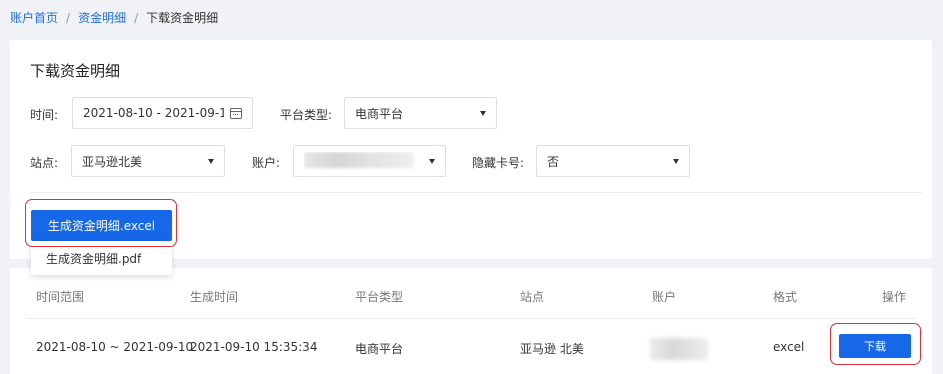 This screenshot has width=943, height=374. I want to click on site-label: 站点:, so click(44, 163).